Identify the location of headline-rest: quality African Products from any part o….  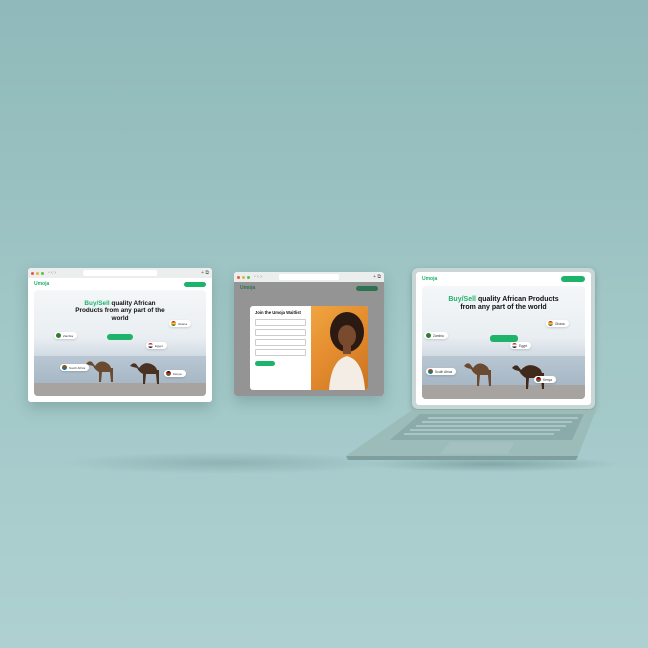
(509, 304).